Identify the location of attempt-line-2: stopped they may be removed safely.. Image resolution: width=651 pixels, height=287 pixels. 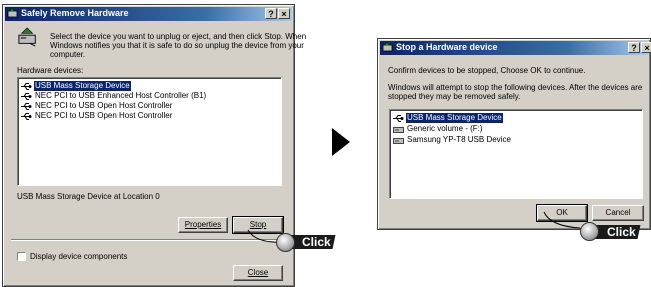
(454, 96).